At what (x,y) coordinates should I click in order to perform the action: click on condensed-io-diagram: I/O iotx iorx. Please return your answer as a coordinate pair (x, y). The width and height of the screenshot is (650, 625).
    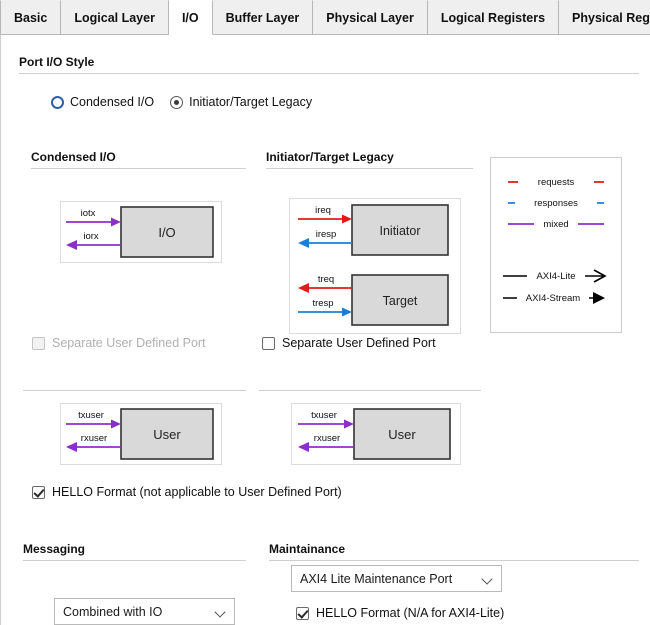
    Looking at the image, I should click on (141, 232).